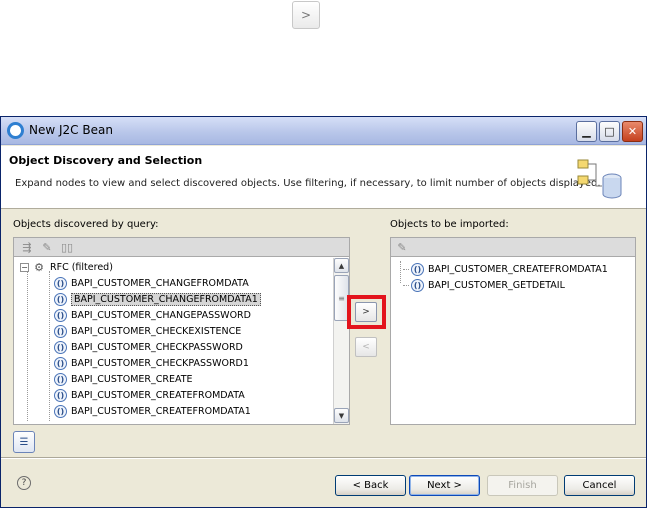  What do you see at coordinates (449, 224) in the screenshot?
I see `objects-to-import-label: Objects to be imported:` at bounding box center [449, 224].